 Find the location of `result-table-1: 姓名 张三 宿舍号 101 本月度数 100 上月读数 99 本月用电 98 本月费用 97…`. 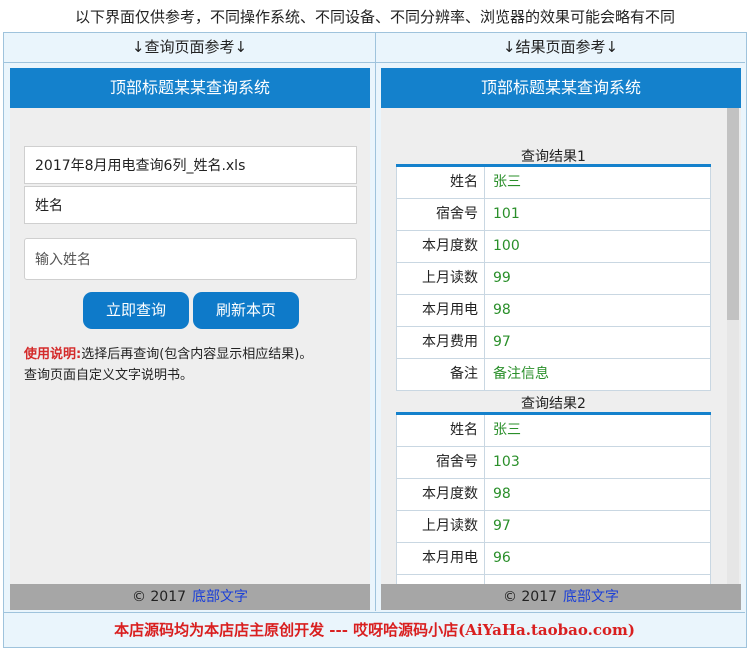

result-table-1: 姓名 张三 宿舍号 101 本月度数 100 上月读数 99 本月用电 98 本月费用 97… is located at coordinates (553, 277).